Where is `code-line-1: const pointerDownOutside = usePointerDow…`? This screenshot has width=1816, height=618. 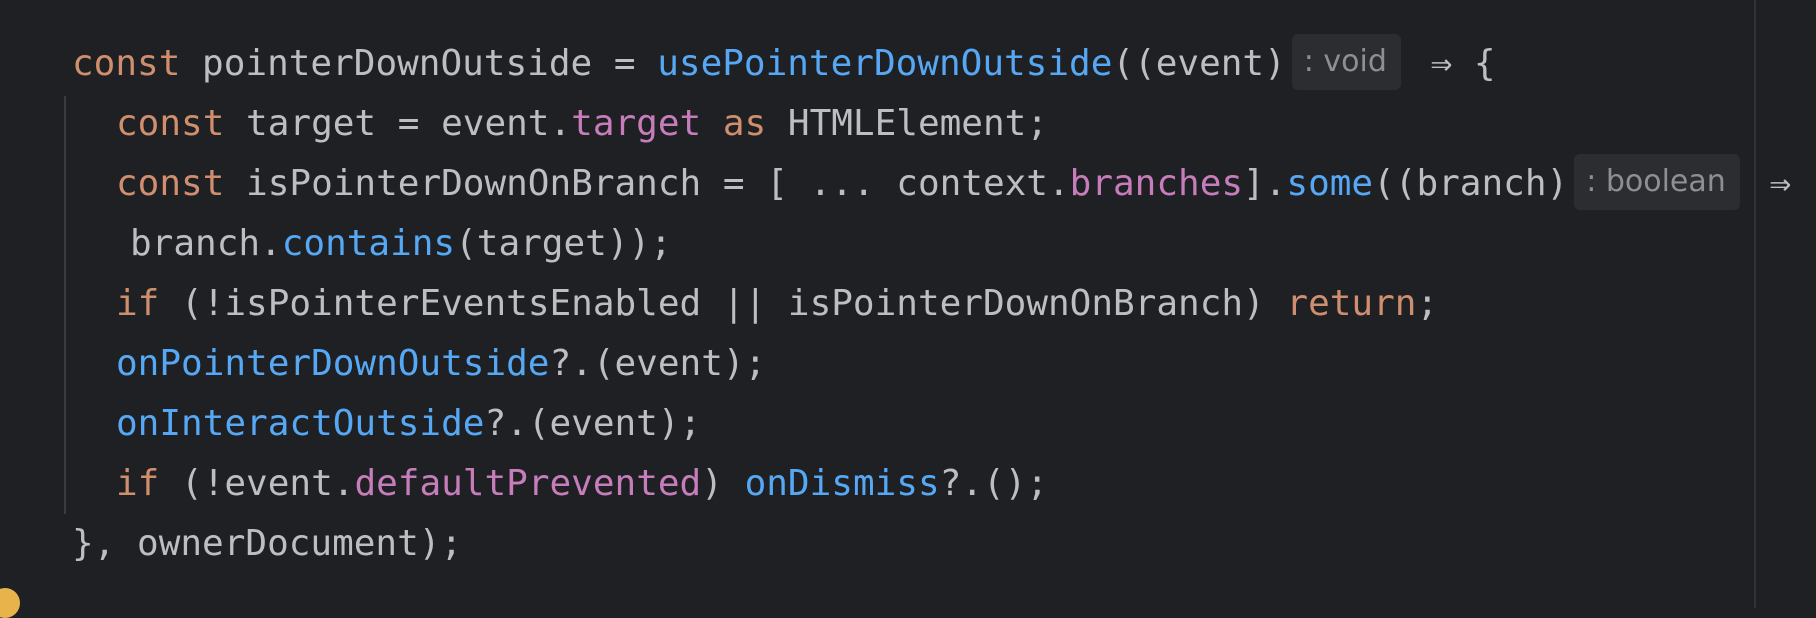
code-line-1: const pointerDownOutside = usePointerDow… is located at coordinates (784, 64).